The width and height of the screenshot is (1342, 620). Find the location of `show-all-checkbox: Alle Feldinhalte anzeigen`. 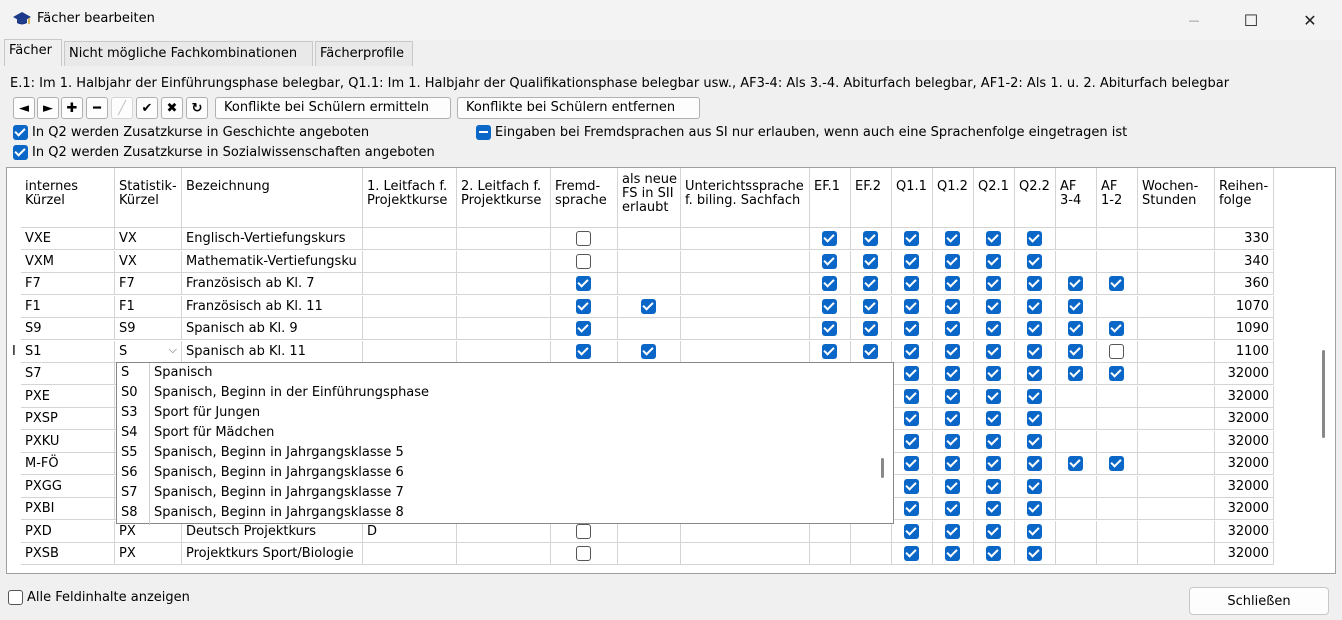

show-all-checkbox: Alle Feldinhalte anzeigen is located at coordinates (99, 597).